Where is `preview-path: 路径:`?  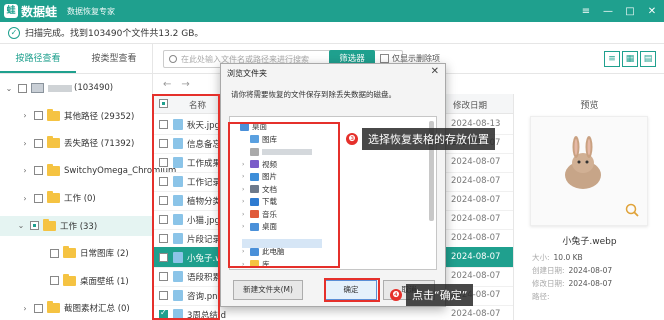
preview-path: 路径: is located at coordinates (541, 296).